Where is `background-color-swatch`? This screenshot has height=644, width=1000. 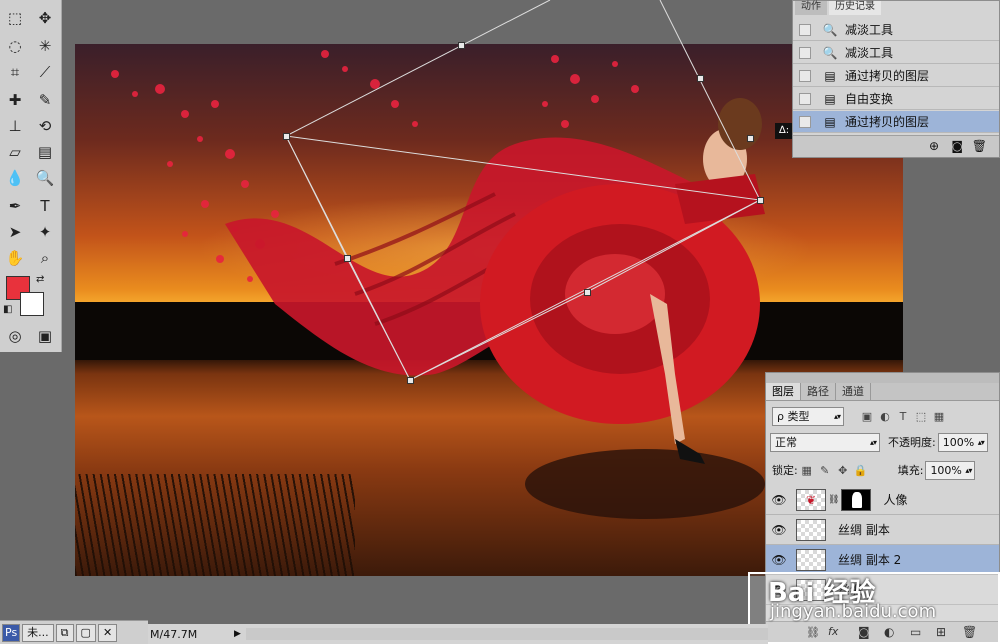 background-color-swatch is located at coordinates (32, 304).